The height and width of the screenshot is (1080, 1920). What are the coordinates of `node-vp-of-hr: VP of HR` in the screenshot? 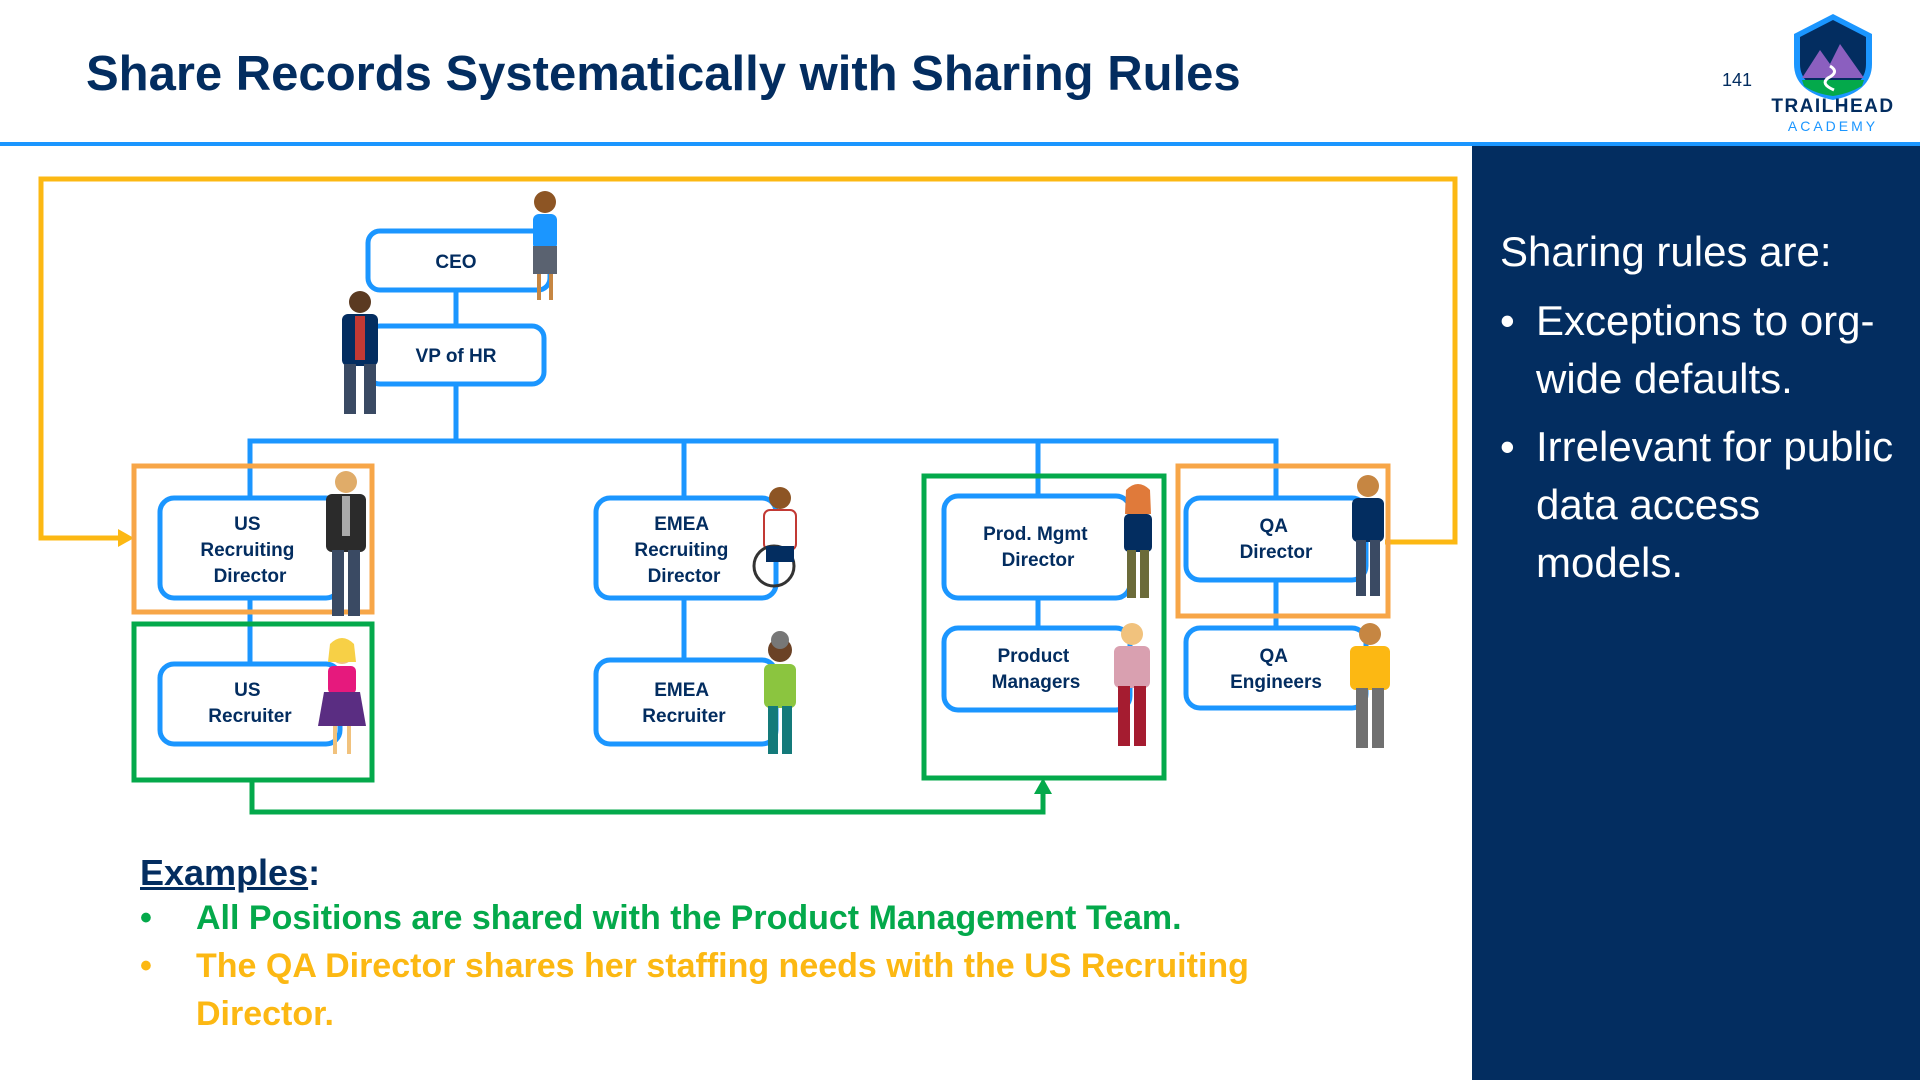 It's located at (456, 355).